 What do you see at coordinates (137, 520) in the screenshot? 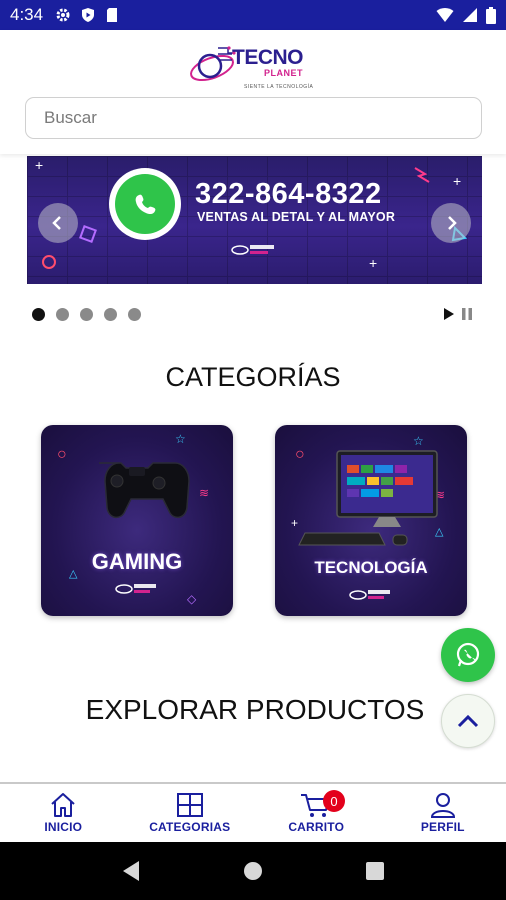
I see `category-card-gaming: ○ ☆ ≋ ◇ △ GAMING` at bounding box center [137, 520].